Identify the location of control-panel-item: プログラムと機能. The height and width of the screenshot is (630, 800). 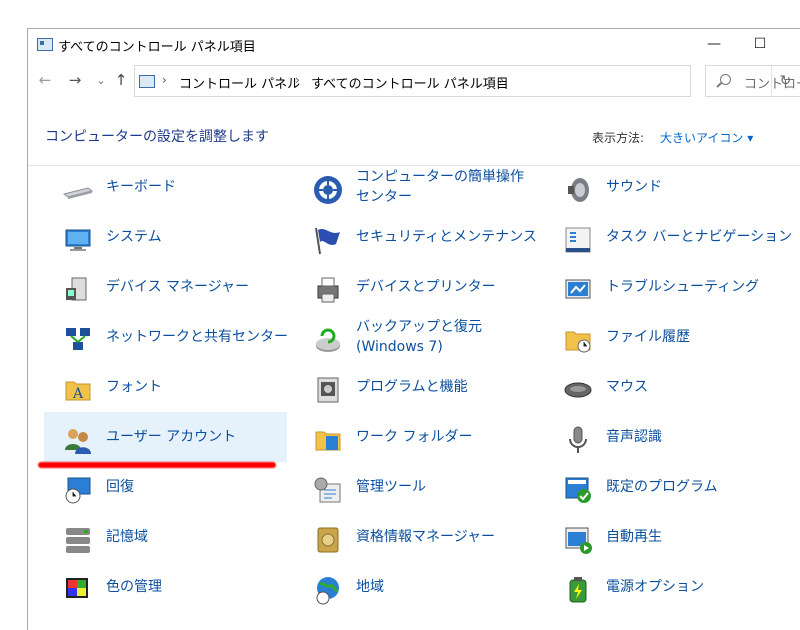
(415, 387).